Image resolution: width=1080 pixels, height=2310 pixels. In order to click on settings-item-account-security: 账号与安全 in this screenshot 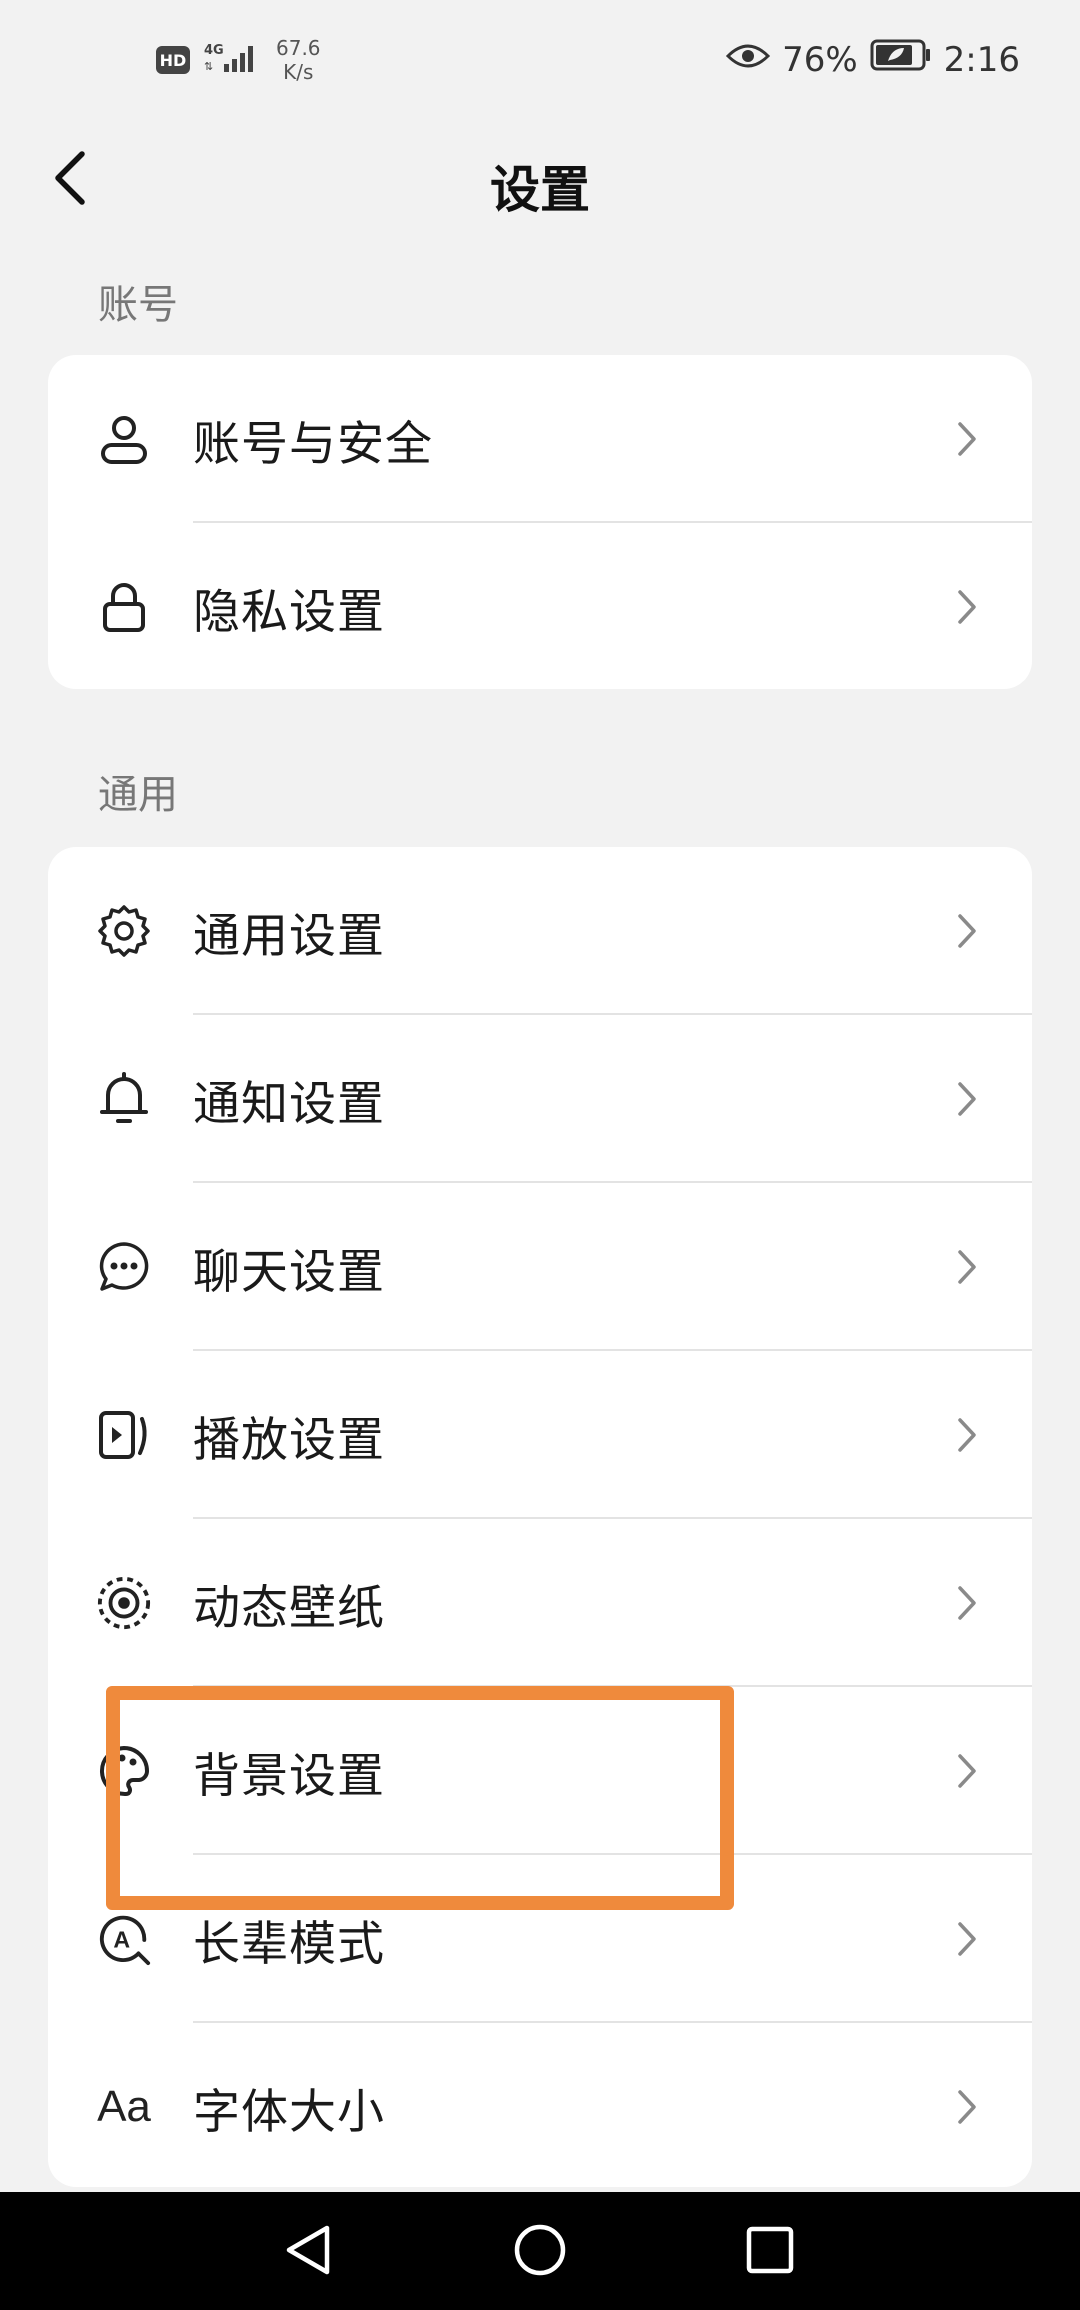, I will do `click(540, 439)`.